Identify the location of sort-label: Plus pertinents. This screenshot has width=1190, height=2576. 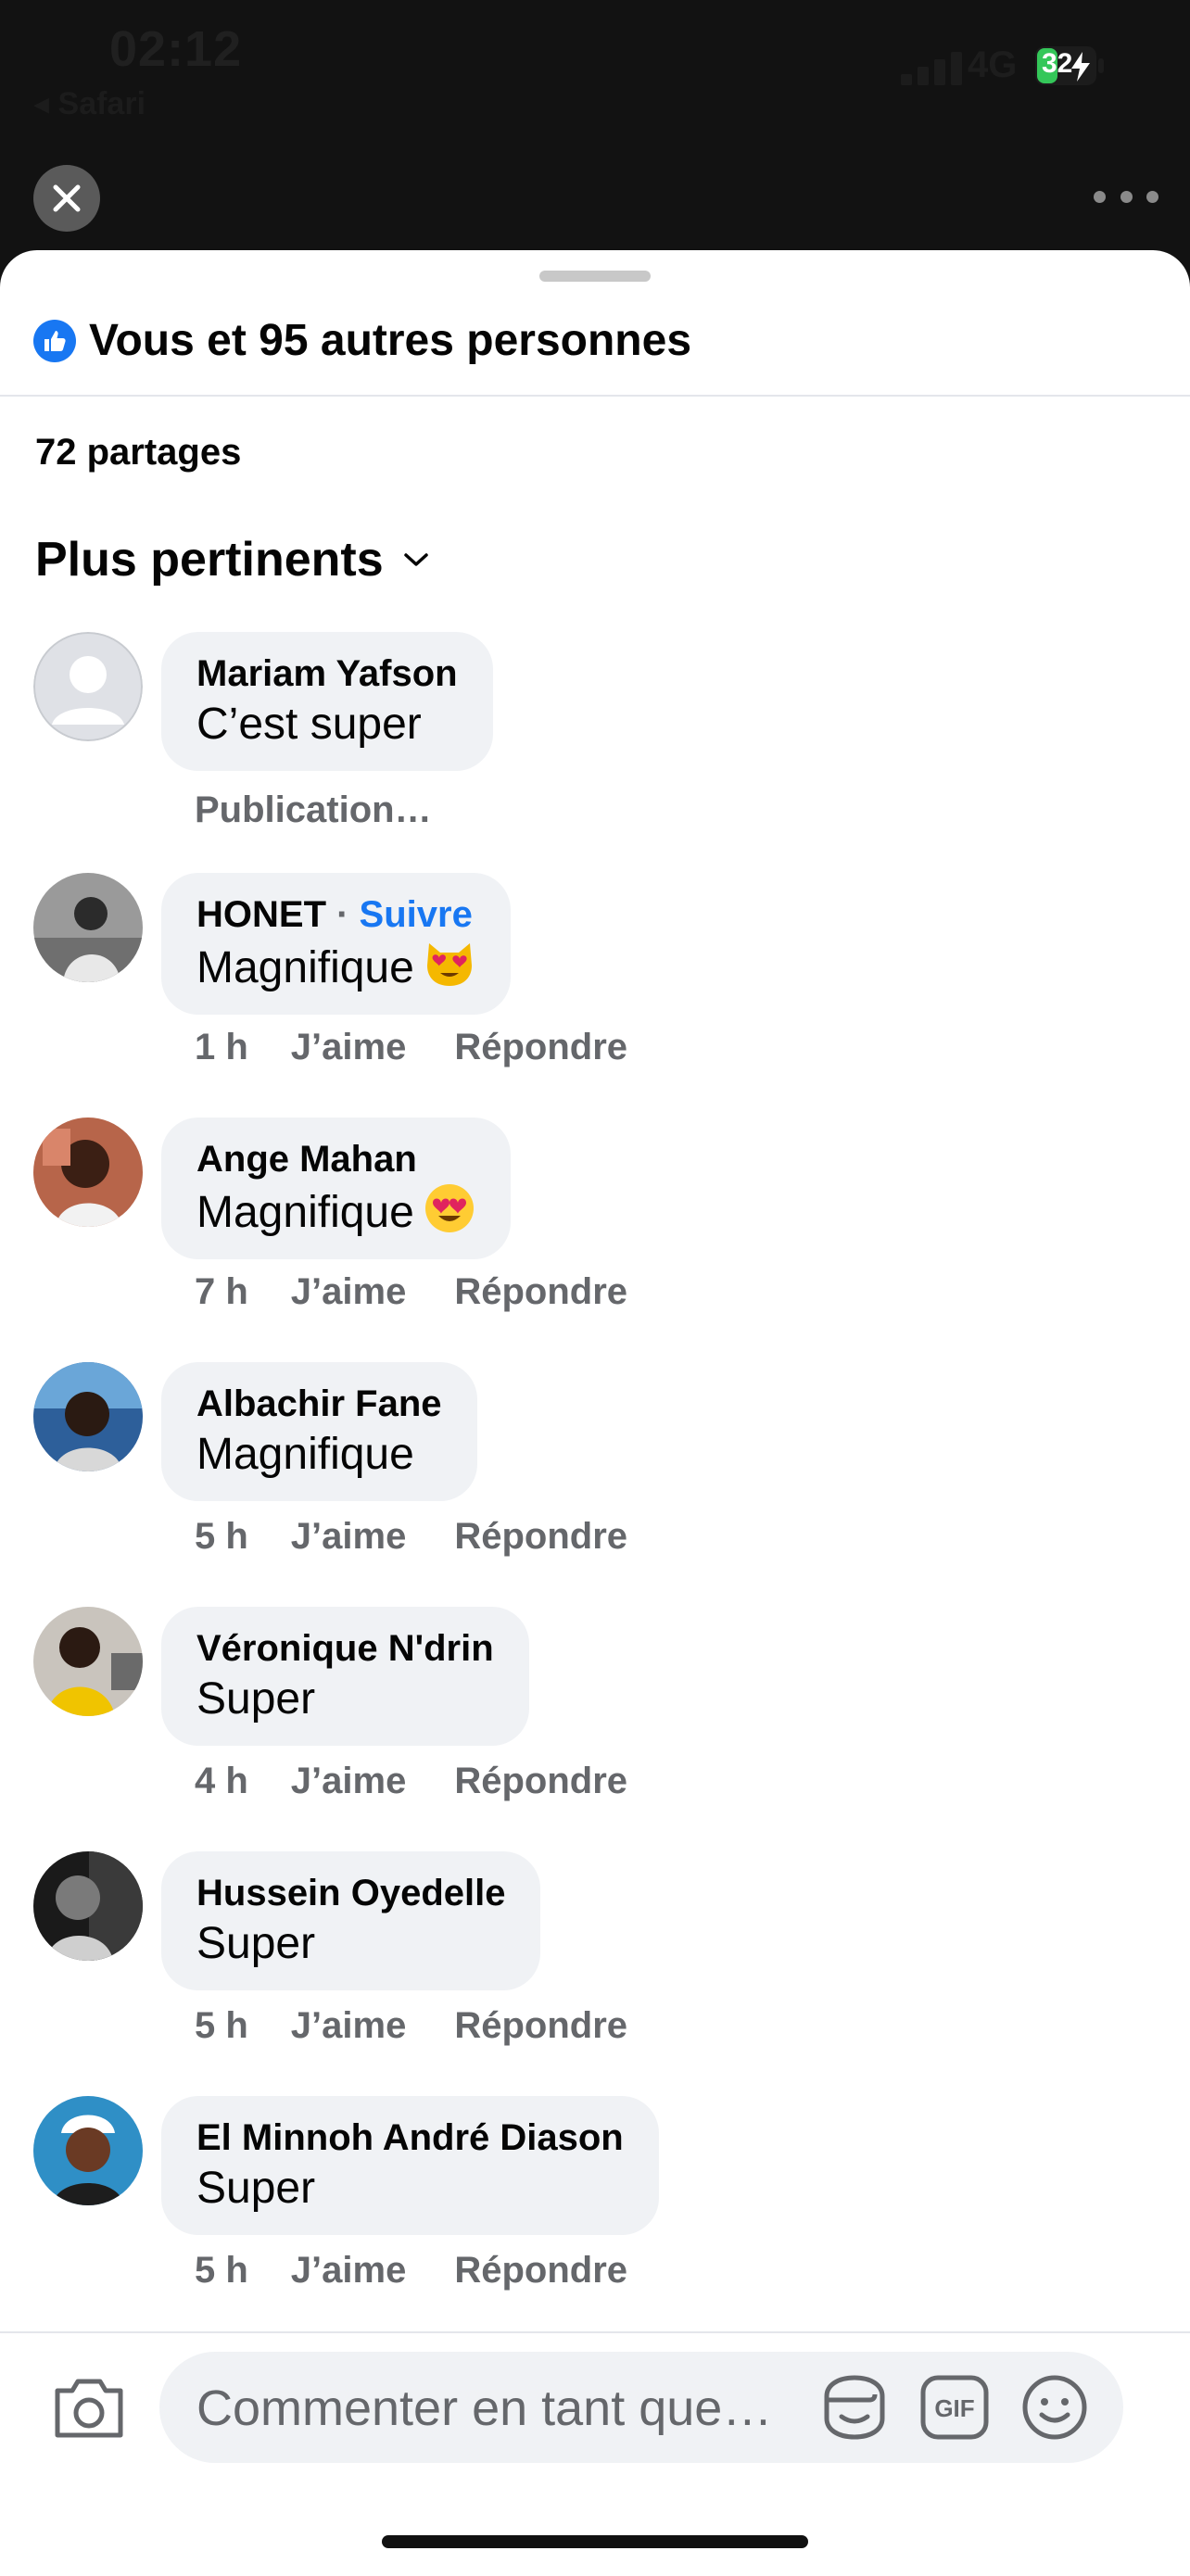
(209, 560).